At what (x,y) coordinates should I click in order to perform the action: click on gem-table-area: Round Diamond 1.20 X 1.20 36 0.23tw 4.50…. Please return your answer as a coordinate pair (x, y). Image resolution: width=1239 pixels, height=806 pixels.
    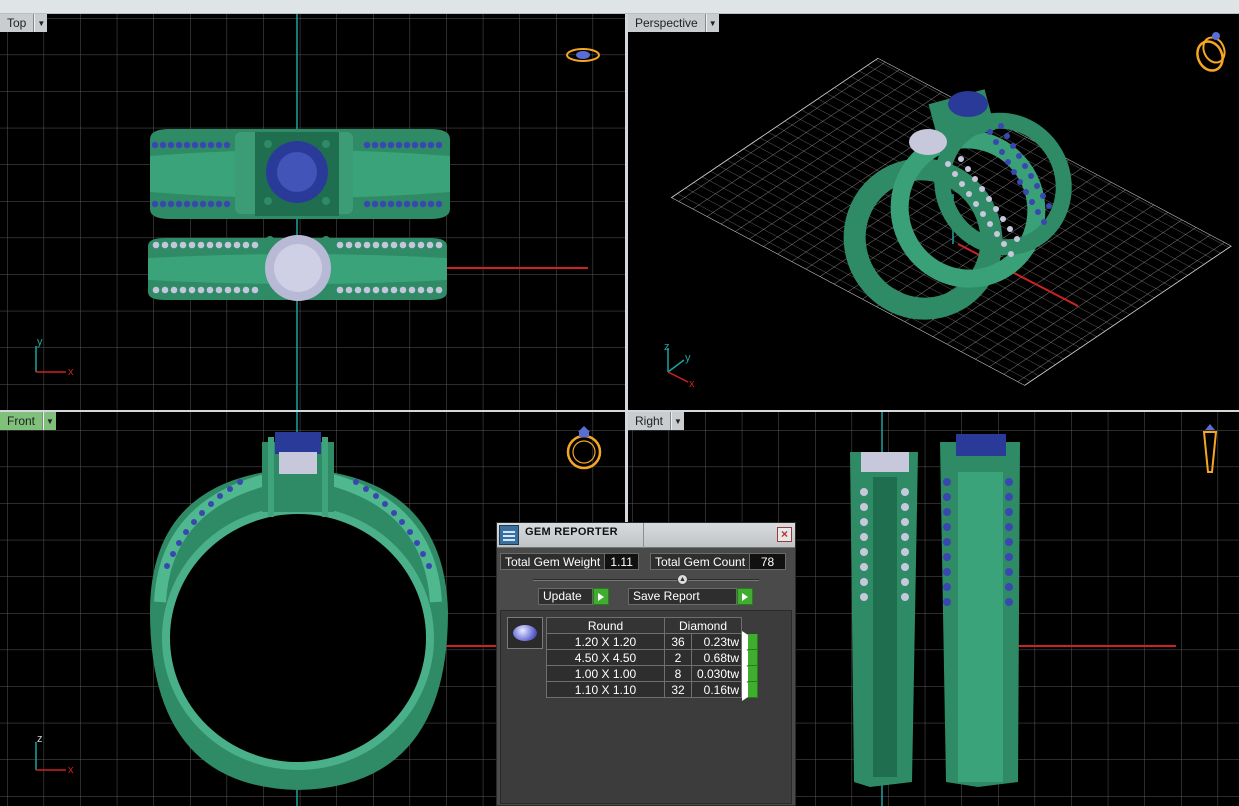
    Looking at the image, I should click on (646, 707).